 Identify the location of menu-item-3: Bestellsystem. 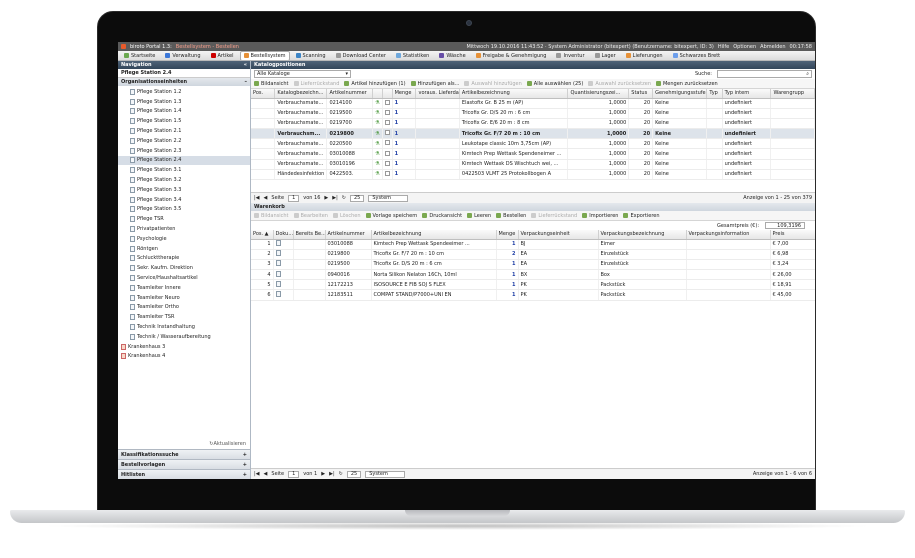
(264, 55).